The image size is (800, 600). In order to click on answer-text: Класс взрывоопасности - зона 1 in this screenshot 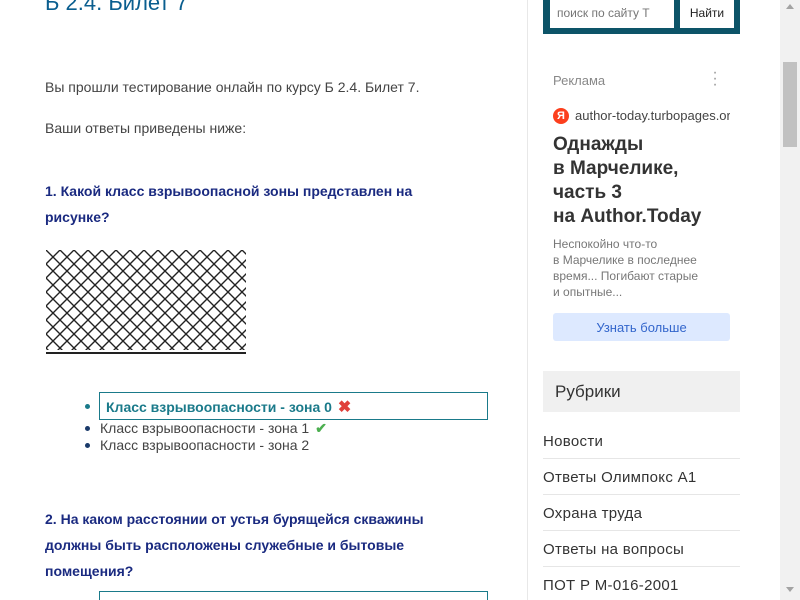, I will do `click(205, 428)`.